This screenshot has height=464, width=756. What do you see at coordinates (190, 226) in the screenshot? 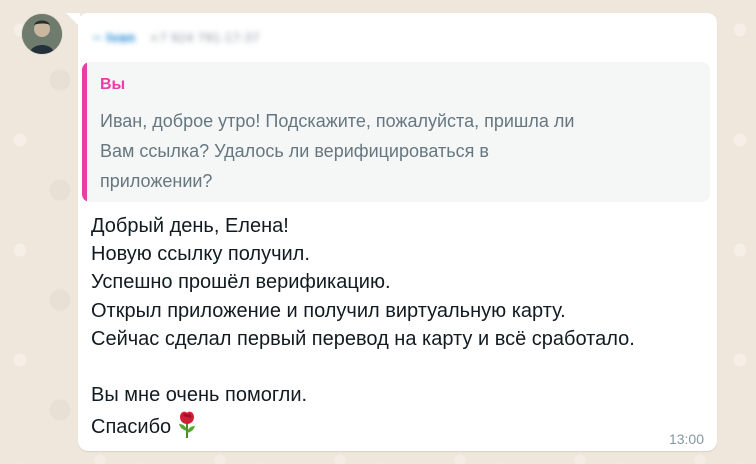
I see `message-line: Добрый день, Елена!` at bounding box center [190, 226].